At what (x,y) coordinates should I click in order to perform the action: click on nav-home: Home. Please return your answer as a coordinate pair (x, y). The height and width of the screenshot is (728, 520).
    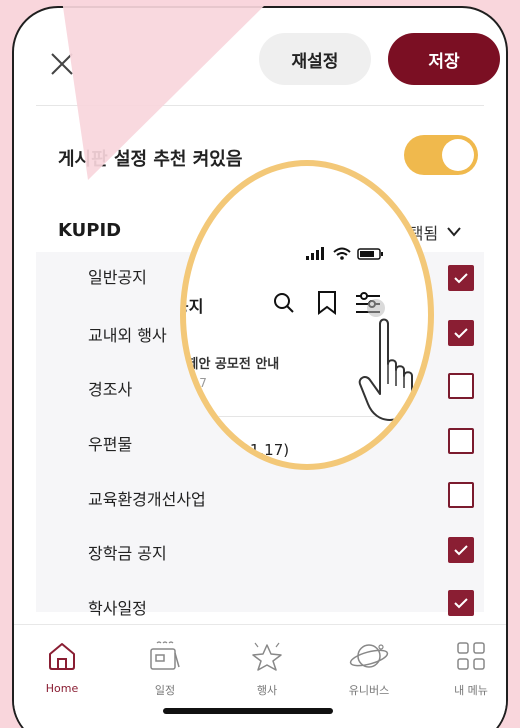
    Looking at the image, I should click on (62, 667).